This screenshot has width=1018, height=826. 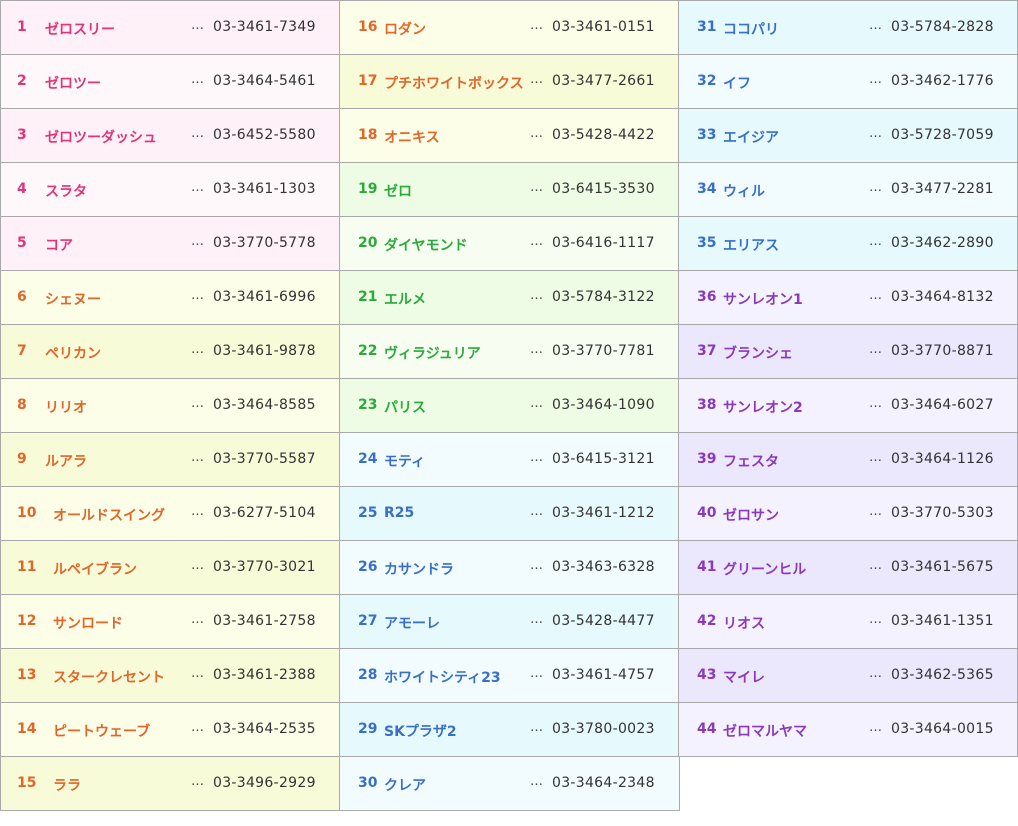 I want to click on entry-number: 37, so click(x=707, y=351).